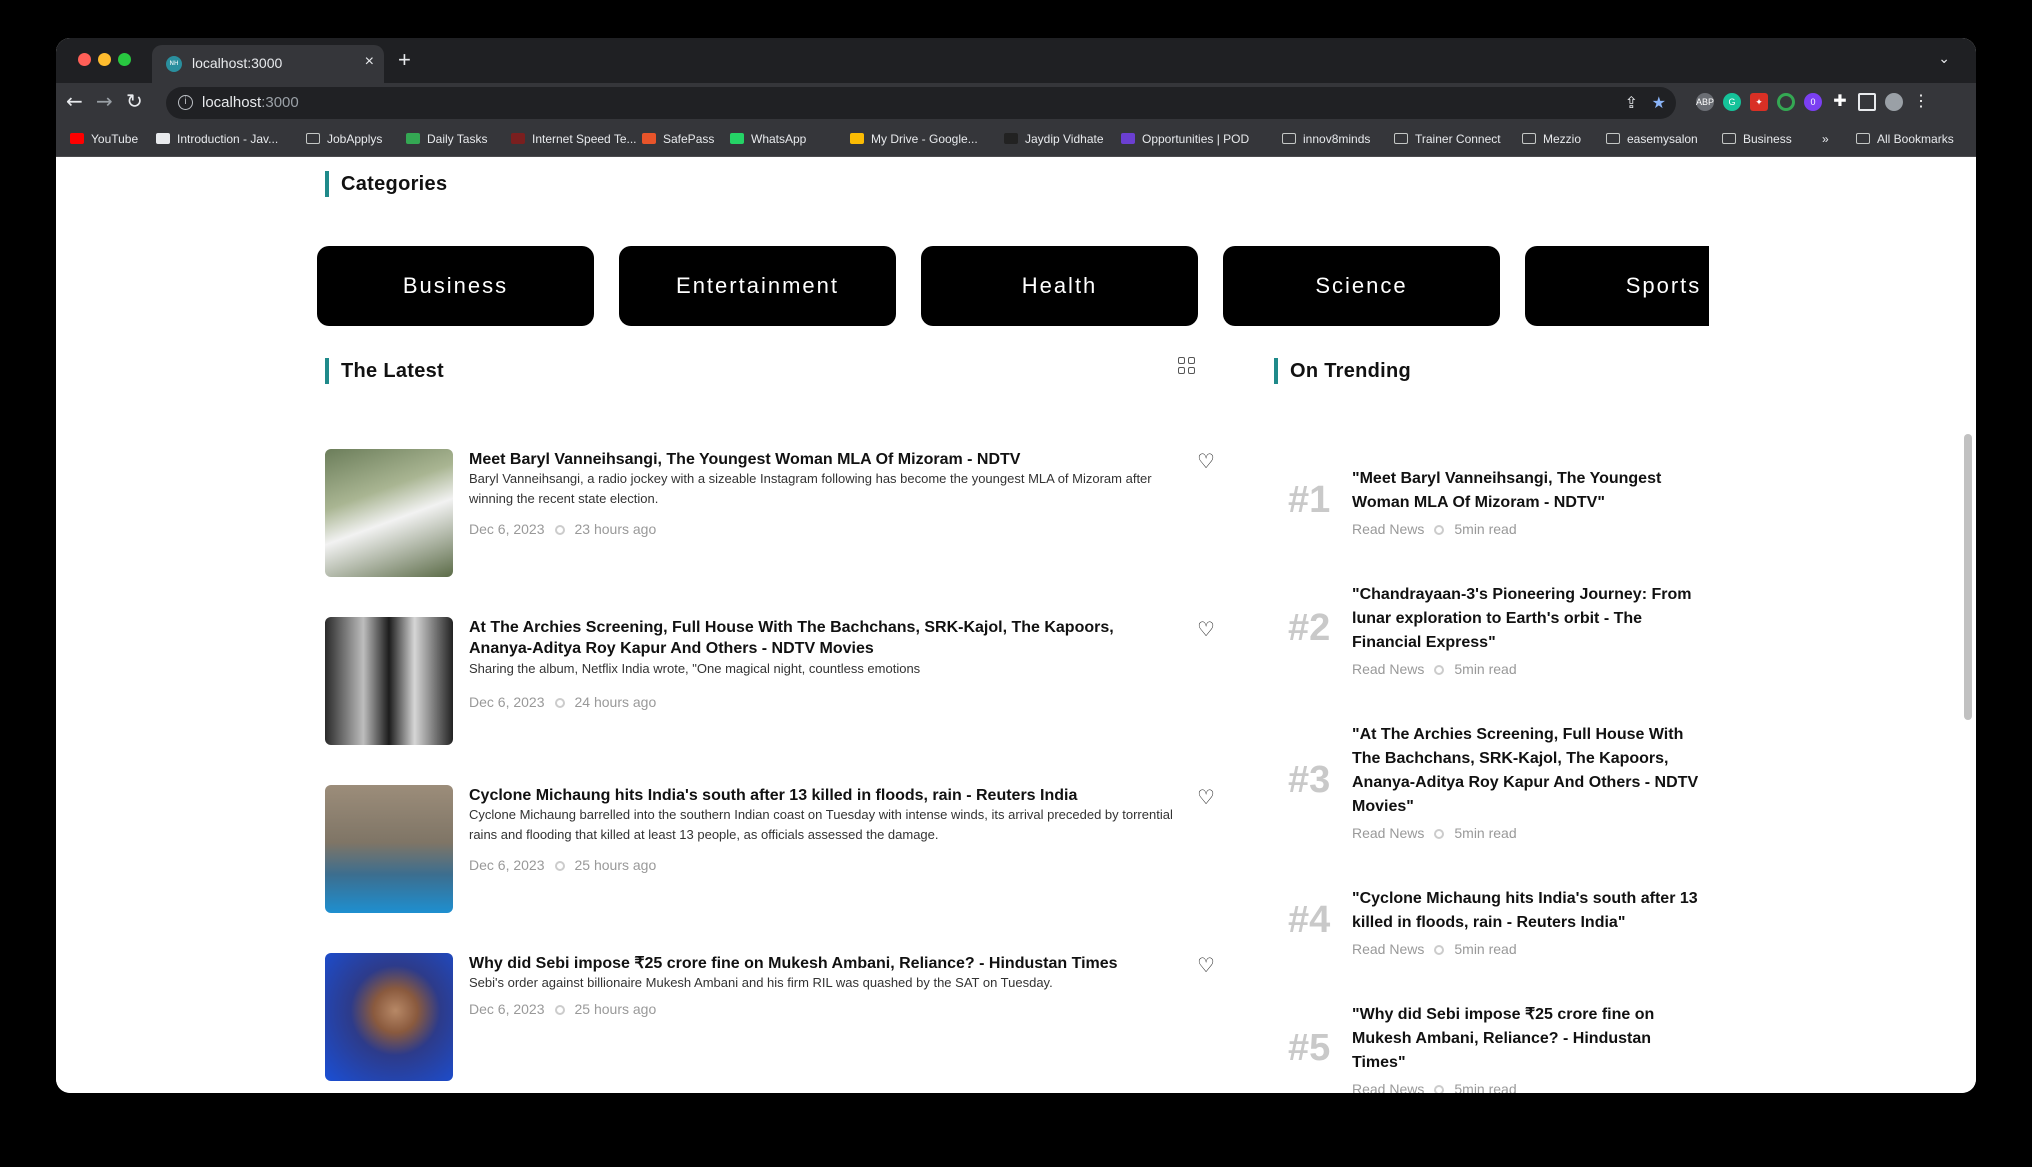 This screenshot has height=1167, width=2032. What do you see at coordinates (1894, 102) in the screenshot?
I see `profile-avatar-icon` at bounding box center [1894, 102].